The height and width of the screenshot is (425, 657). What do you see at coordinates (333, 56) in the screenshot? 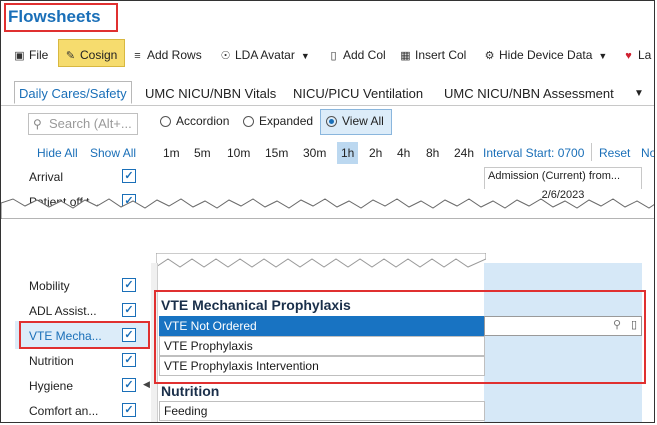
I see `add-col-icon: ▯` at bounding box center [333, 56].